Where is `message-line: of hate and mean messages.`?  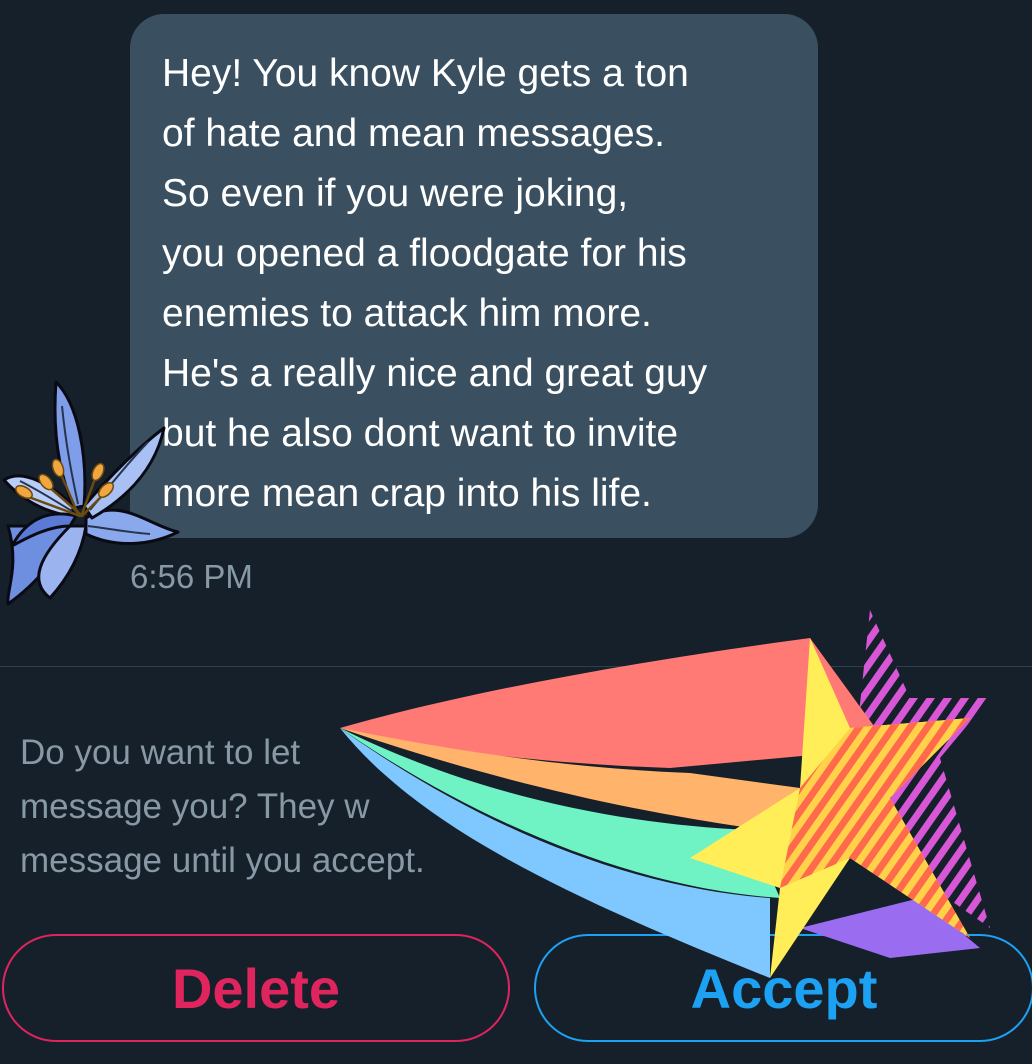 message-line: of hate and mean messages. is located at coordinates (413, 133).